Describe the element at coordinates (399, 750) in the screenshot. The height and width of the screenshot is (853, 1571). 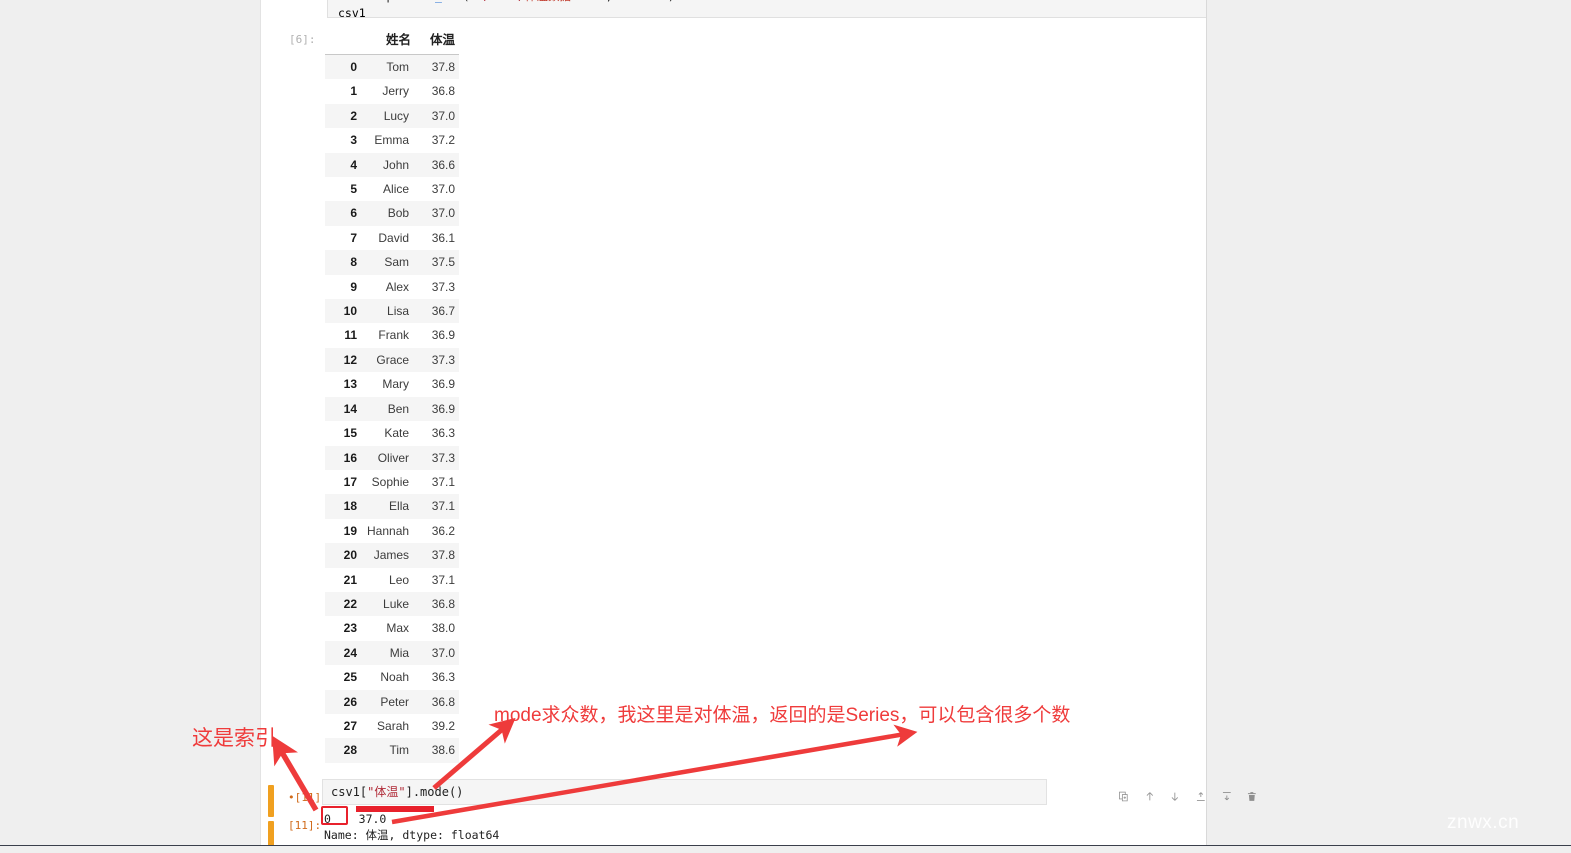
I see `table-cell-name: Tim` at that location.